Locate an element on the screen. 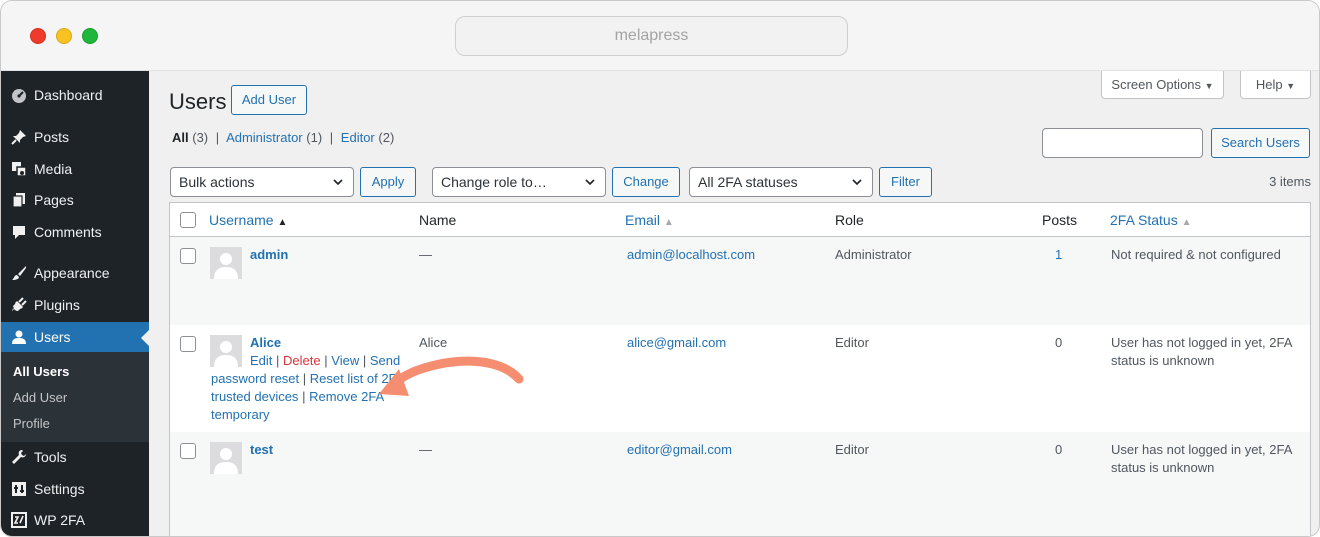 The width and height of the screenshot is (1320, 537). view-all: All is located at coordinates (180, 137).